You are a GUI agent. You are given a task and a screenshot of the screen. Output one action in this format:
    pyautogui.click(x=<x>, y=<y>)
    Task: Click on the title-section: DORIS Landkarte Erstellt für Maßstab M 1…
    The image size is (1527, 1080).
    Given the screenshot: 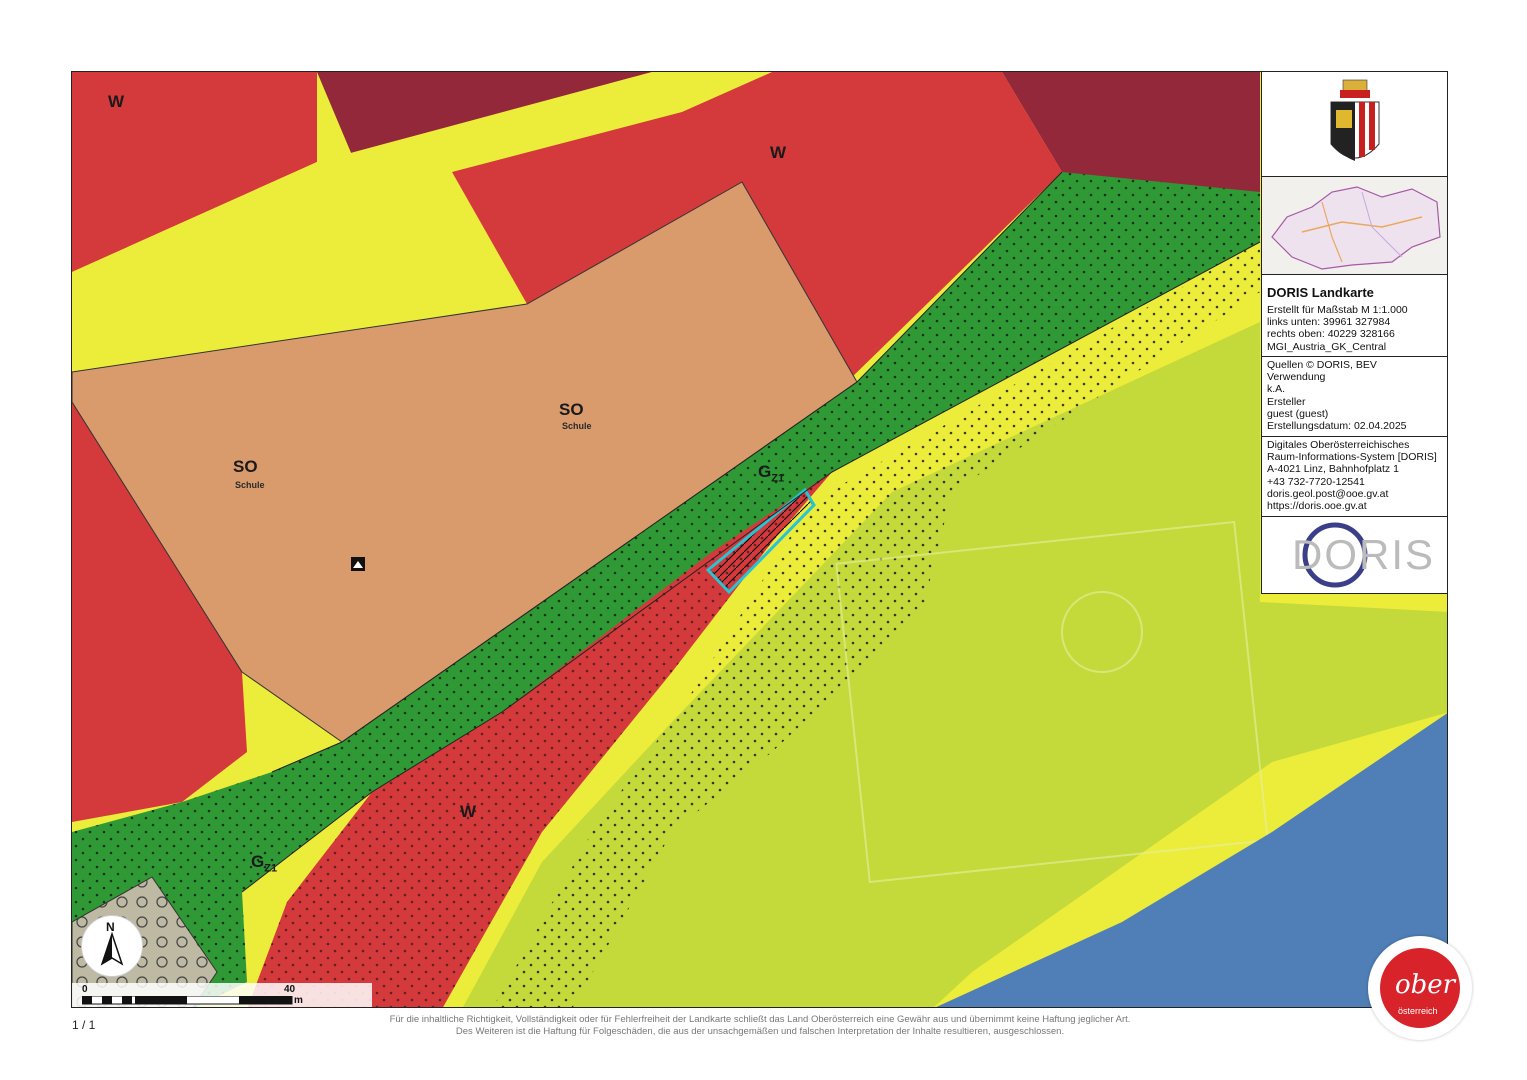 What is the action you would take?
    pyautogui.click(x=1354, y=316)
    